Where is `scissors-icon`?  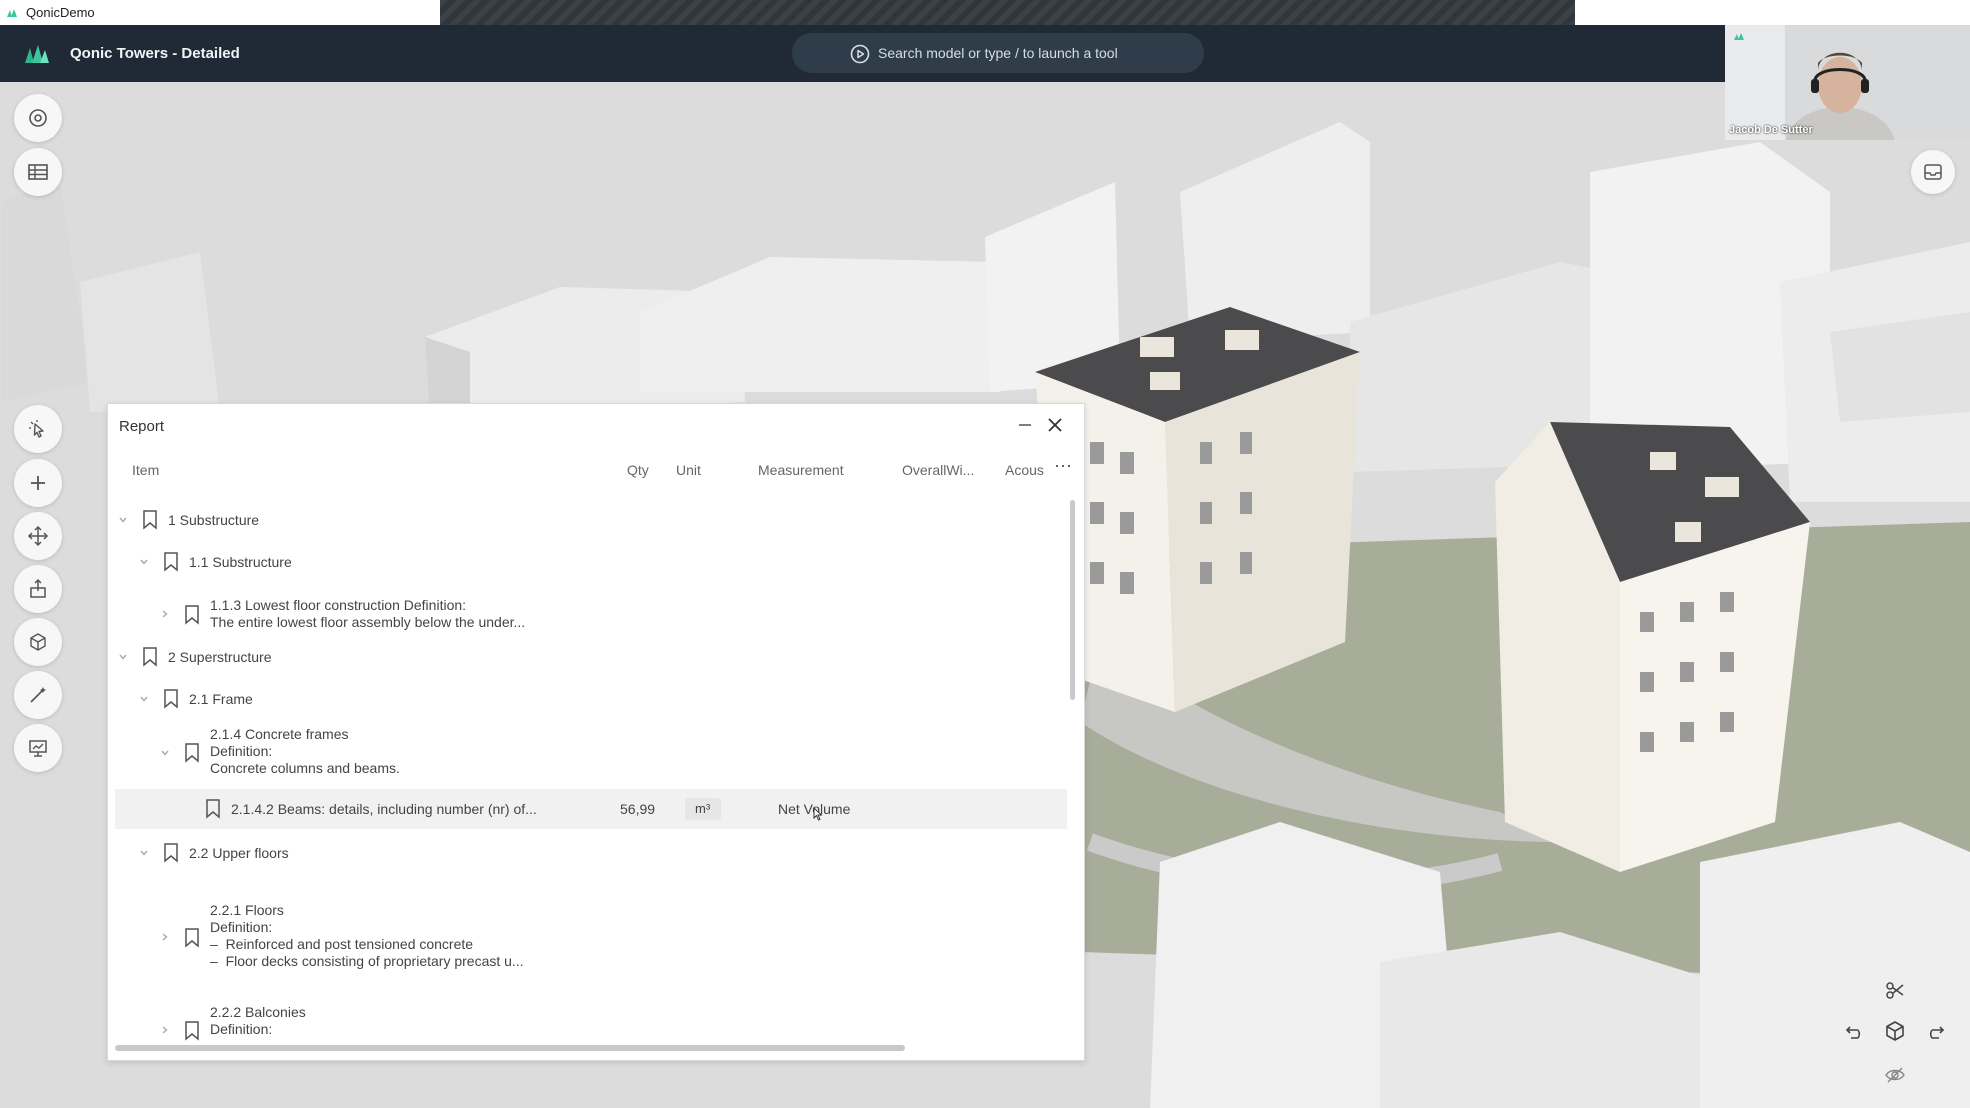 scissors-icon is located at coordinates (1895, 990).